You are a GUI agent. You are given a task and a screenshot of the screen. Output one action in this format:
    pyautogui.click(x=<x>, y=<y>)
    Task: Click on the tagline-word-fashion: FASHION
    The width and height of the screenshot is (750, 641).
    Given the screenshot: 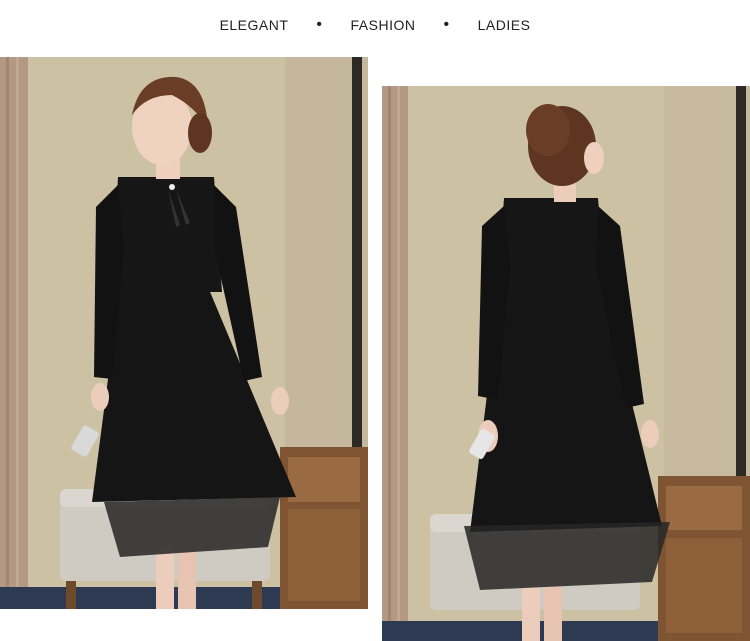 What is the action you would take?
    pyautogui.click(x=383, y=25)
    